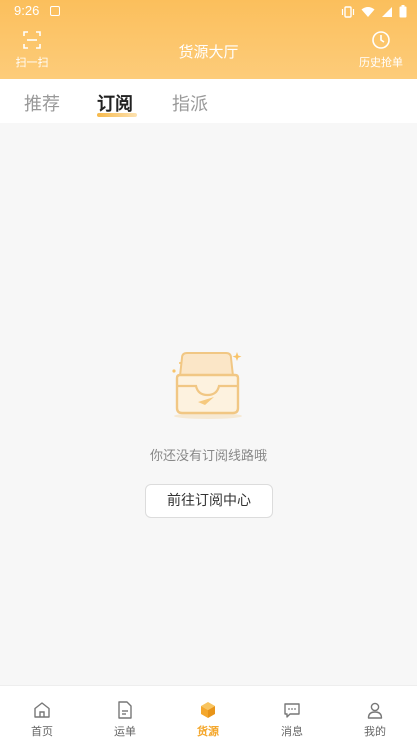 The height and width of the screenshot is (741, 417). What do you see at coordinates (381, 40) in the screenshot?
I see `clock-icon` at bounding box center [381, 40].